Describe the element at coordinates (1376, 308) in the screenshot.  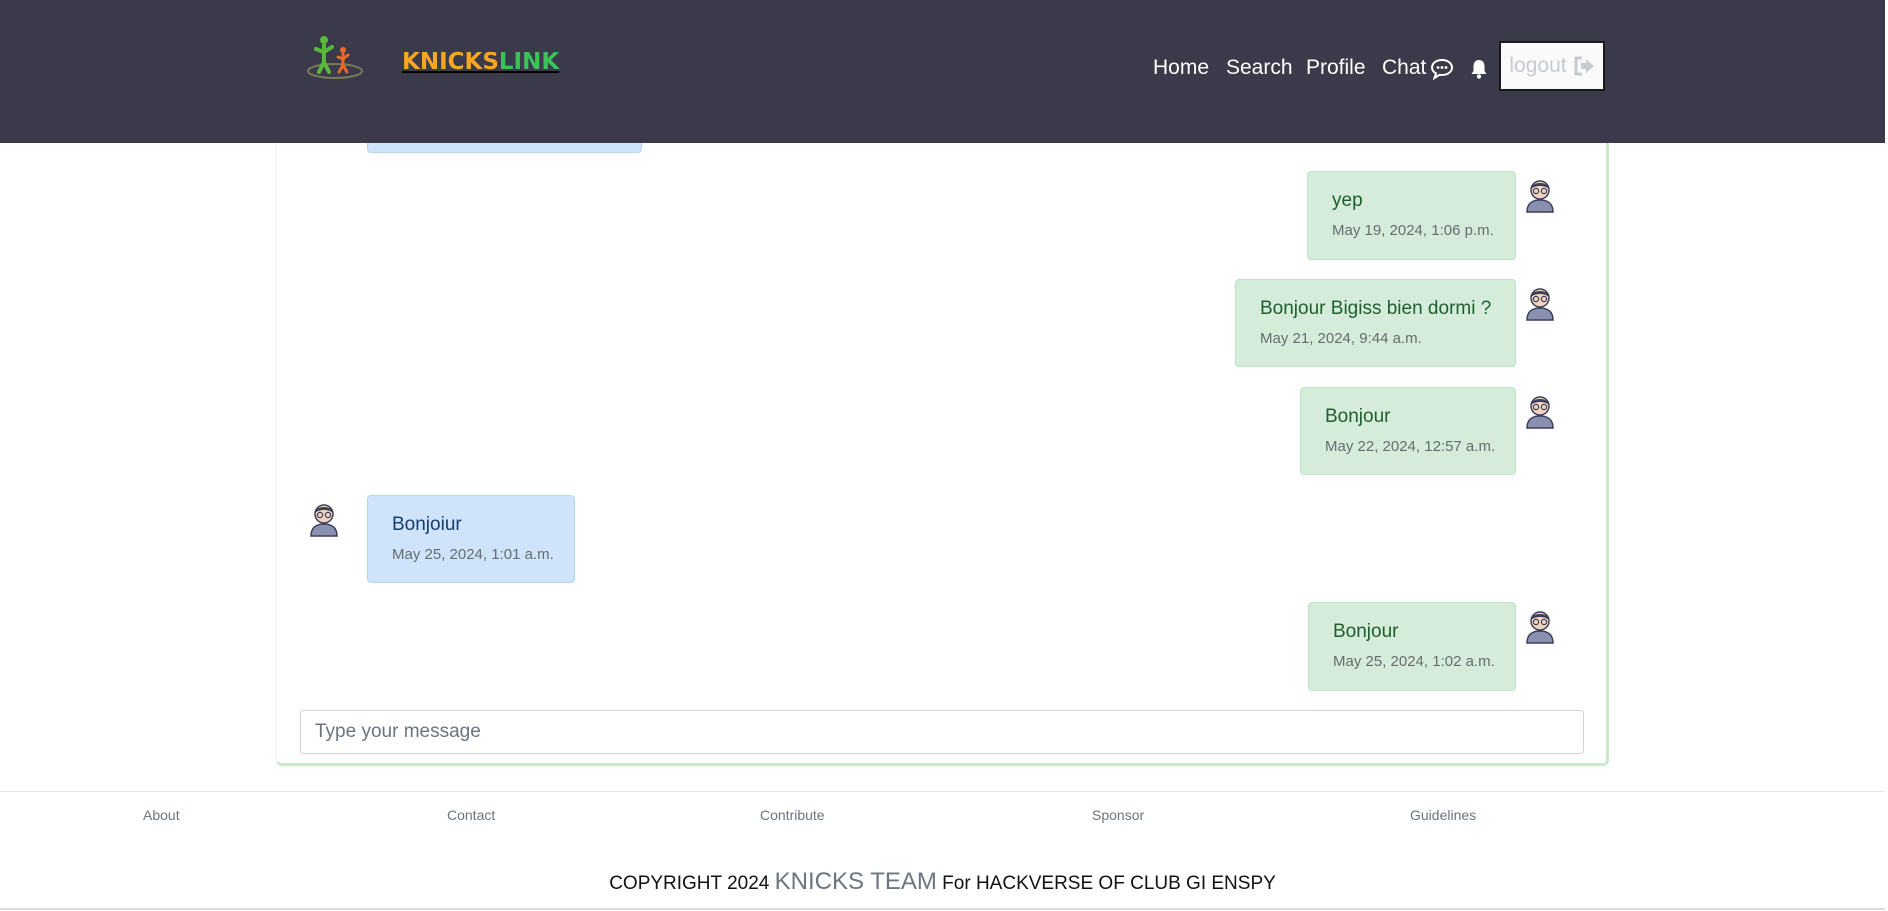
I see `message-text: Bonjour Bigiss bien dormi ?` at that location.